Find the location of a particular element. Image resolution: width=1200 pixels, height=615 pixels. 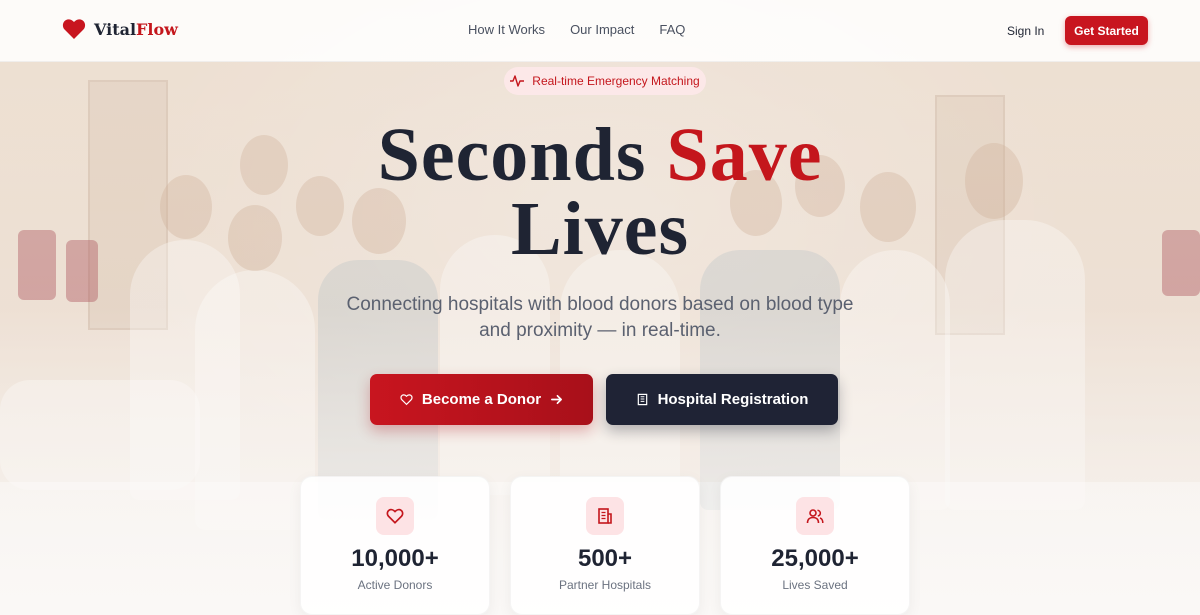

users-icon is located at coordinates (815, 516).